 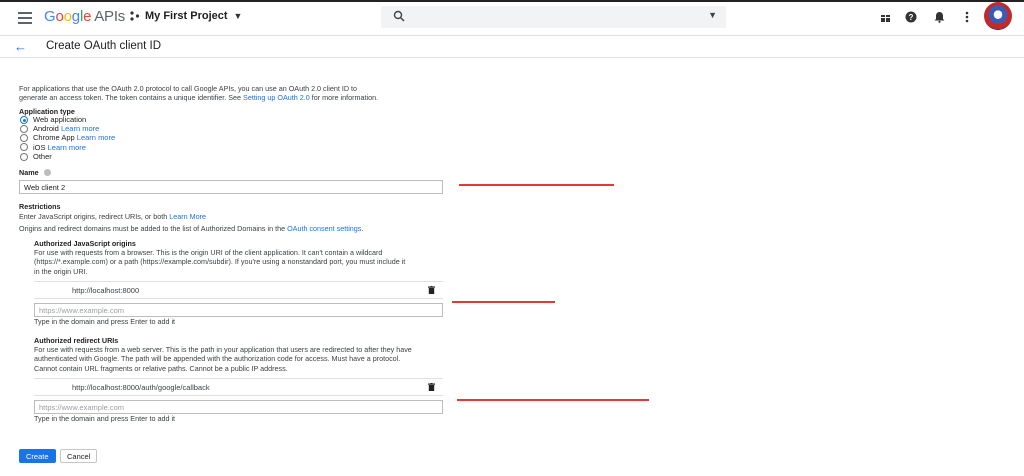 What do you see at coordinates (40, 206) in the screenshot?
I see `restrictions-label: Restrictions` at bounding box center [40, 206].